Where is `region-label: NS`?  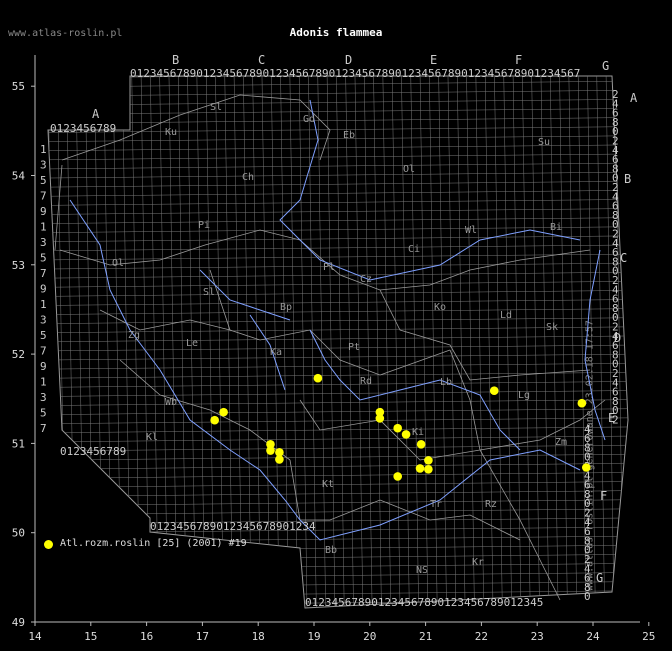 region-label: NS is located at coordinates (422, 570).